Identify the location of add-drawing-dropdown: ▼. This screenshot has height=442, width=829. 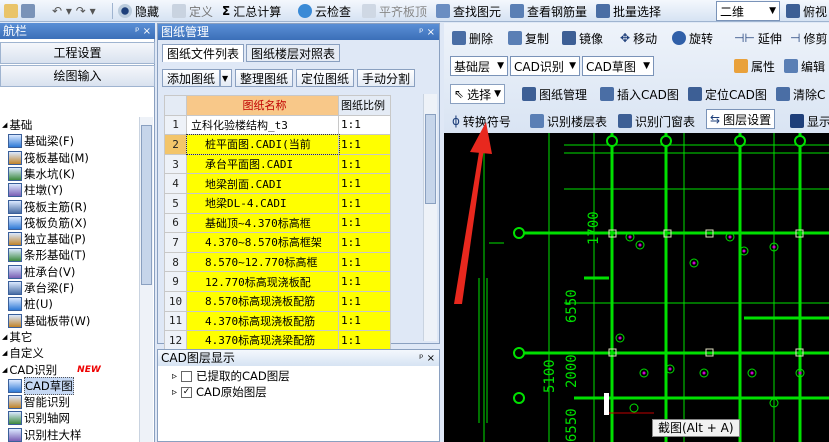
(226, 78).